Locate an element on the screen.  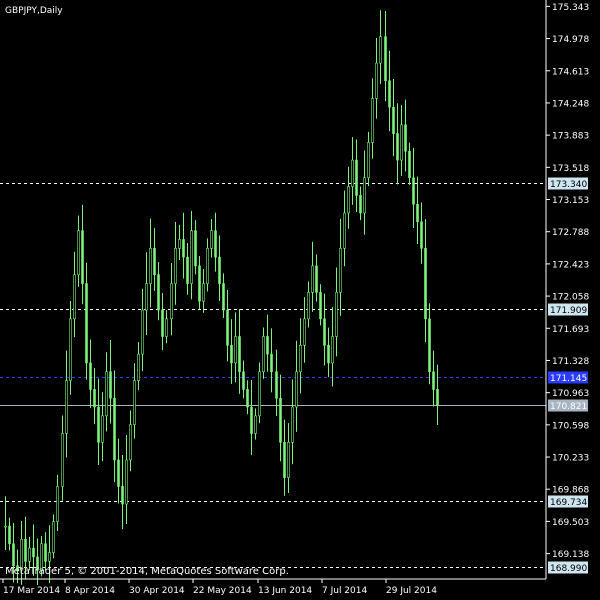
y-tick-label: 172.788 is located at coordinates (570, 233).